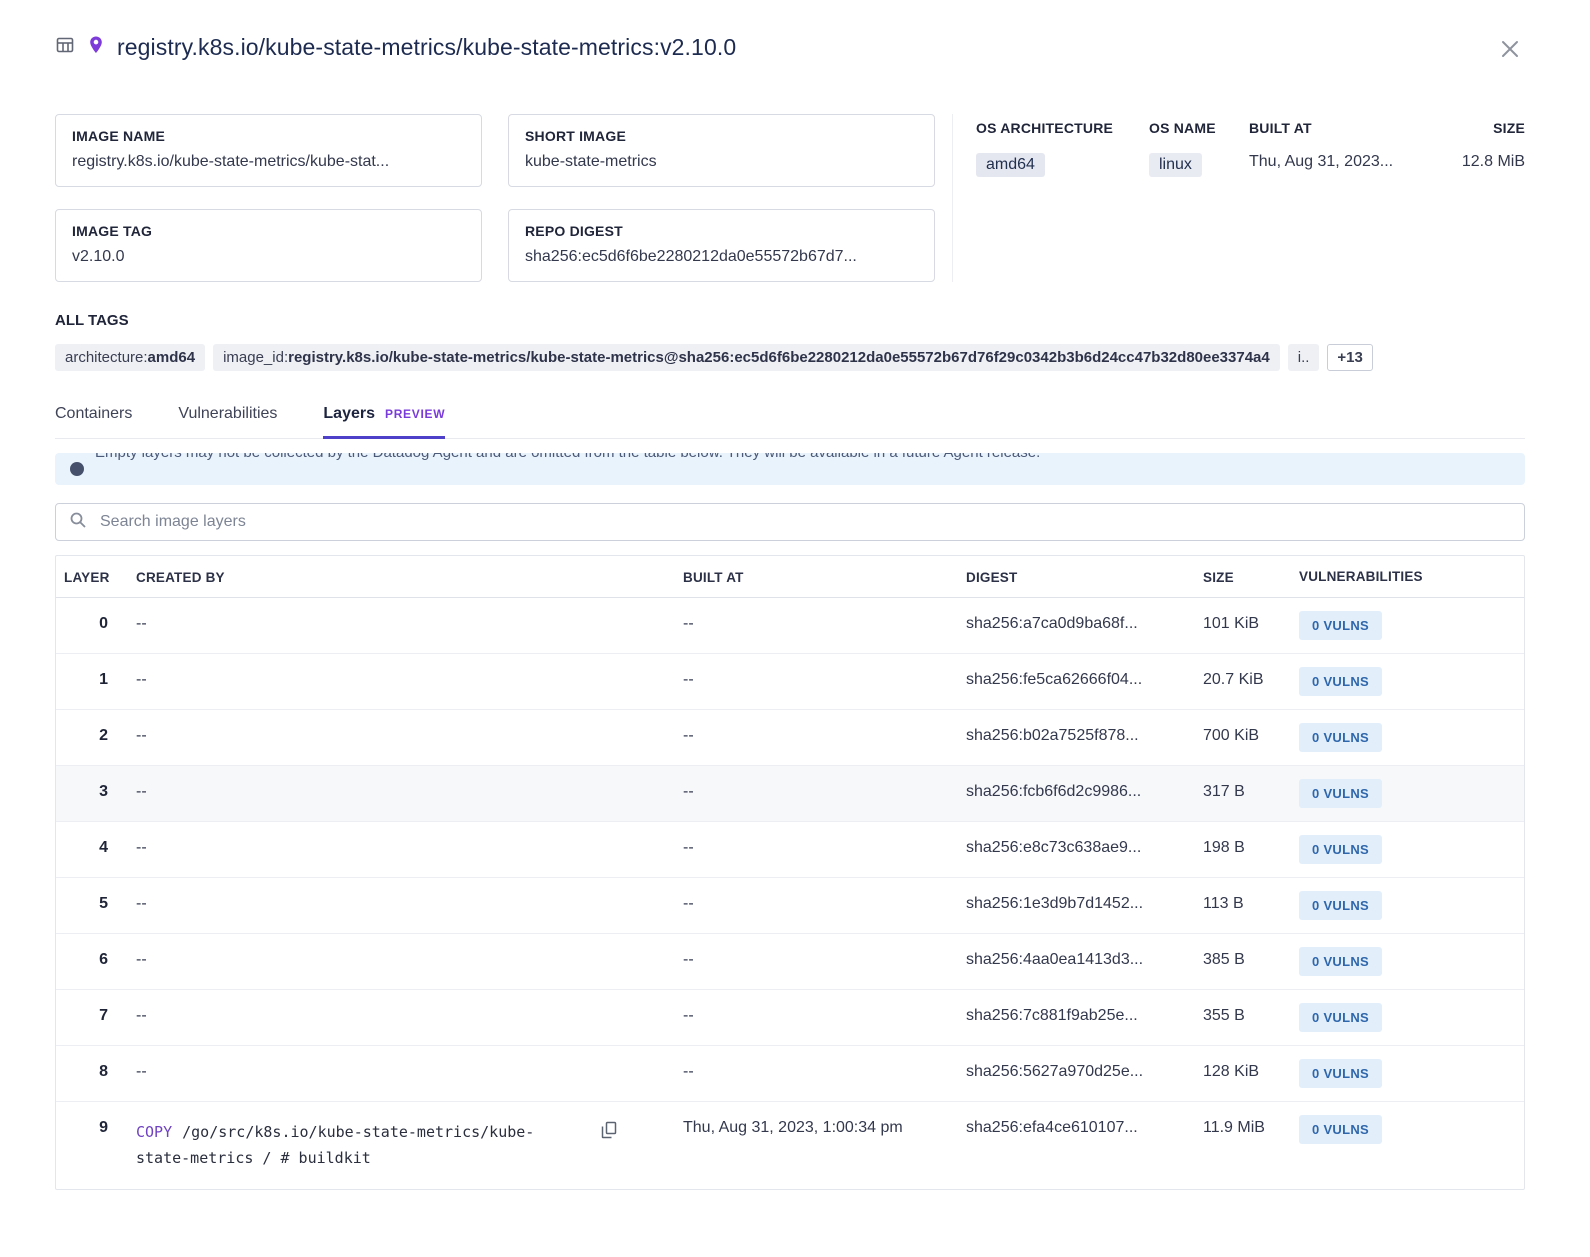  Describe the element at coordinates (268, 245) in the screenshot. I see `image-tag-field: IMAGE TAG v2.10.0` at that location.